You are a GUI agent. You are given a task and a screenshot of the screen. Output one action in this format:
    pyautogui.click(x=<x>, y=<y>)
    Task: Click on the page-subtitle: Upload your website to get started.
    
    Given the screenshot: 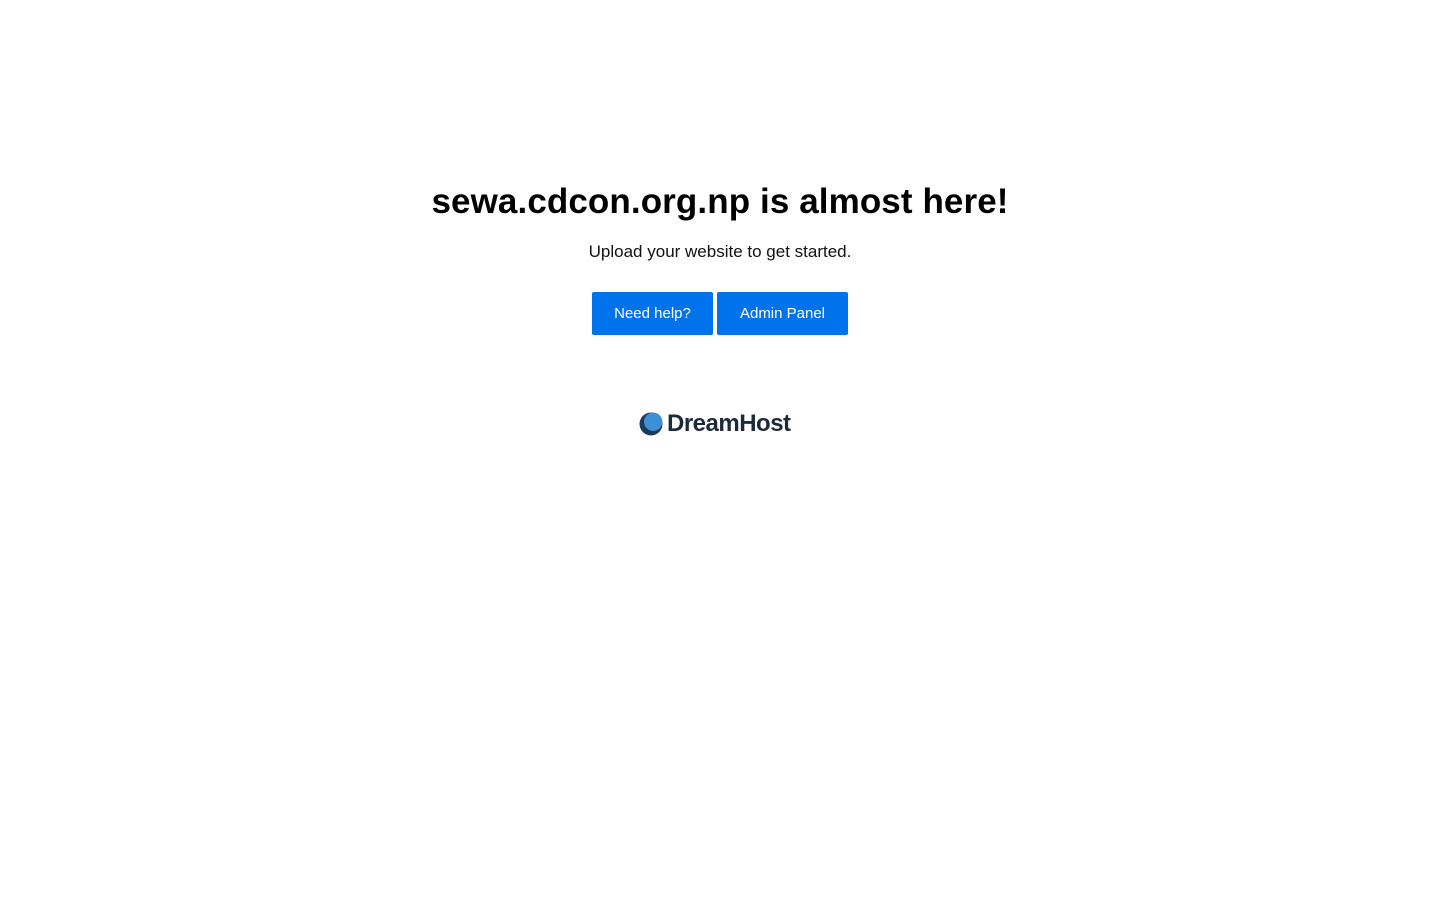 What is the action you would take?
    pyautogui.click(x=720, y=251)
    